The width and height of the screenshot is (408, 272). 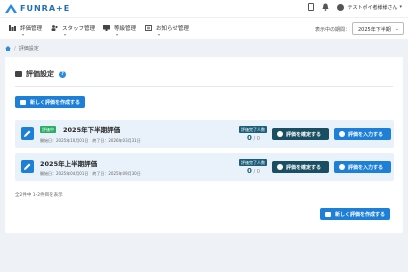 I want to click on nav-item-evaluation: 評価管理, so click(x=25, y=28).